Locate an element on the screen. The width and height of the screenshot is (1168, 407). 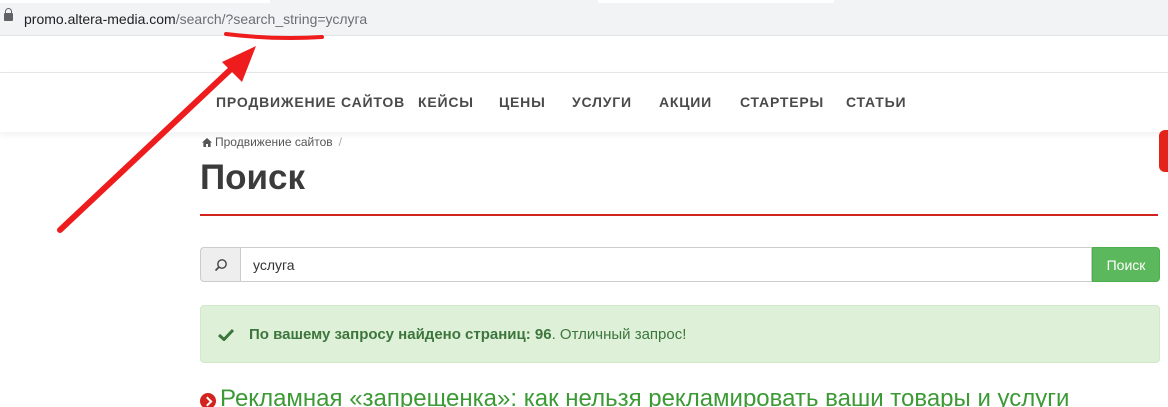
url-domain: promo.altera-media.com is located at coordinates (100, 19).